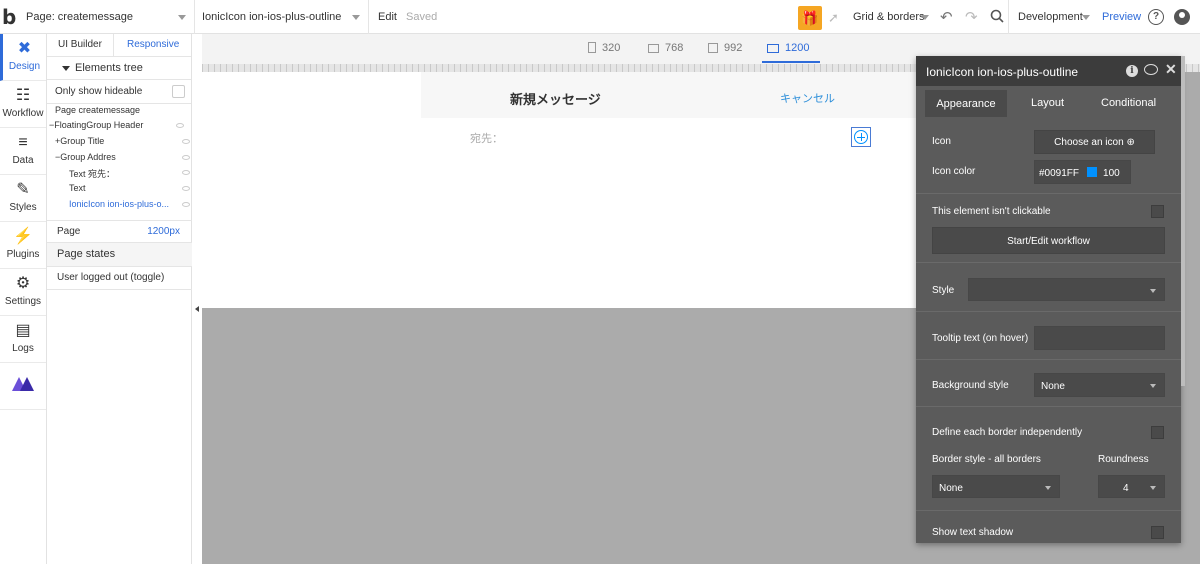 This screenshot has height=564, width=1200. I want to click on tab-appearance: Appearance, so click(966, 103).